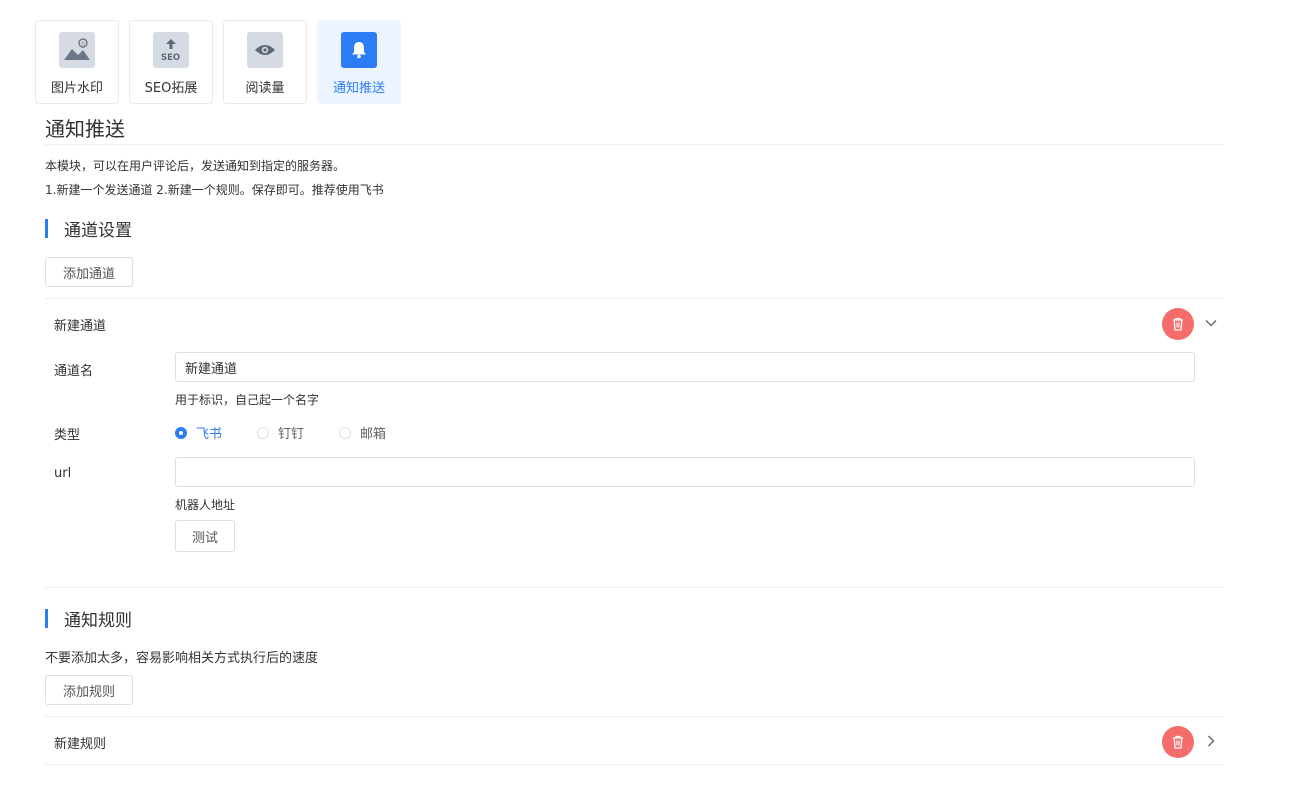 The height and width of the screenshot is (798, 1289). What do you see at coordinates (247, 400) in the screenshot?
I see `channel-name-hint: 用于标识，自己起一个名字` at bounding box center [247, 400].